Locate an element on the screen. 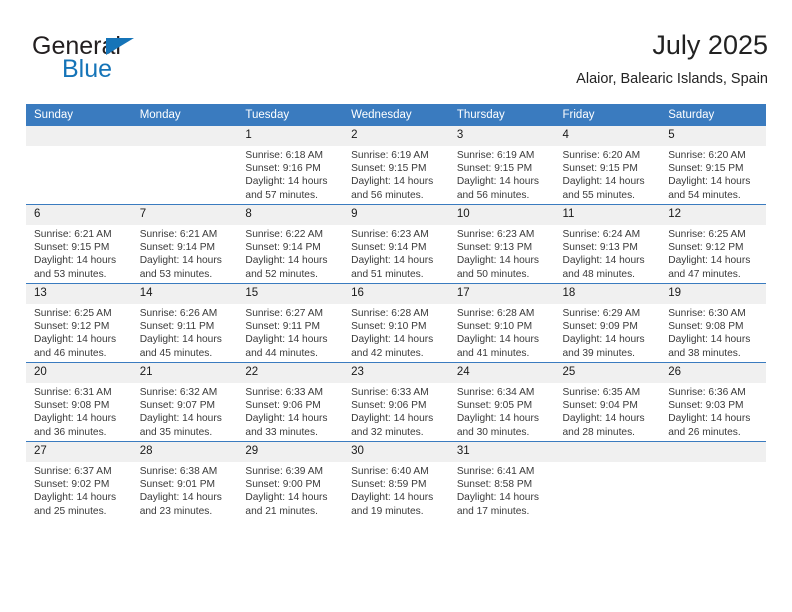 This screenshot has height=612, width=792. sunset-time: Sunset: 9:08 PM is located at coordinates (72, 406).